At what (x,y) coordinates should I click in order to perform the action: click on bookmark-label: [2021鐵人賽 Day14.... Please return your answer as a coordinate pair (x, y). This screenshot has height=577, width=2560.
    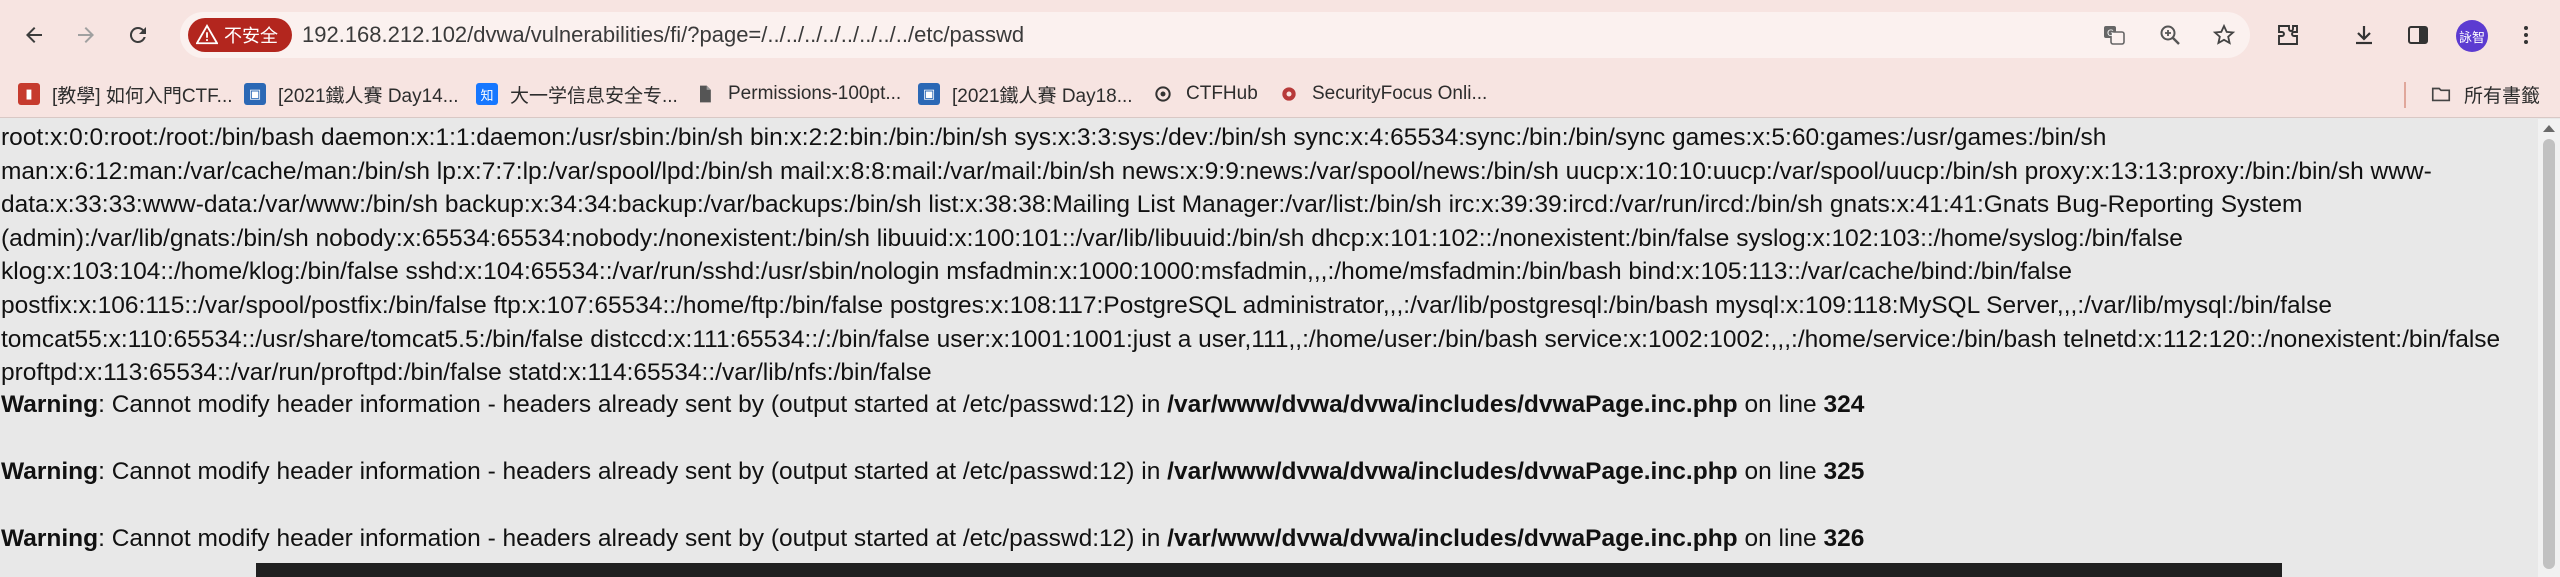
    Looking at the image, I should click on (368, 96).